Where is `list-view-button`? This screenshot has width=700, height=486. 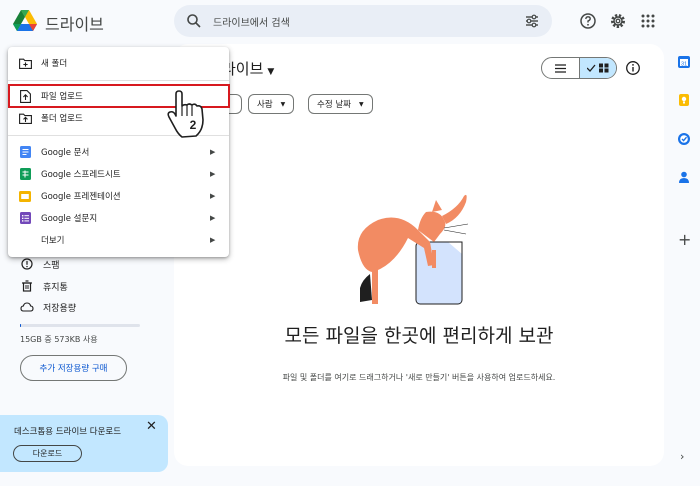 list-view-button is located at coordinates (560, 68).